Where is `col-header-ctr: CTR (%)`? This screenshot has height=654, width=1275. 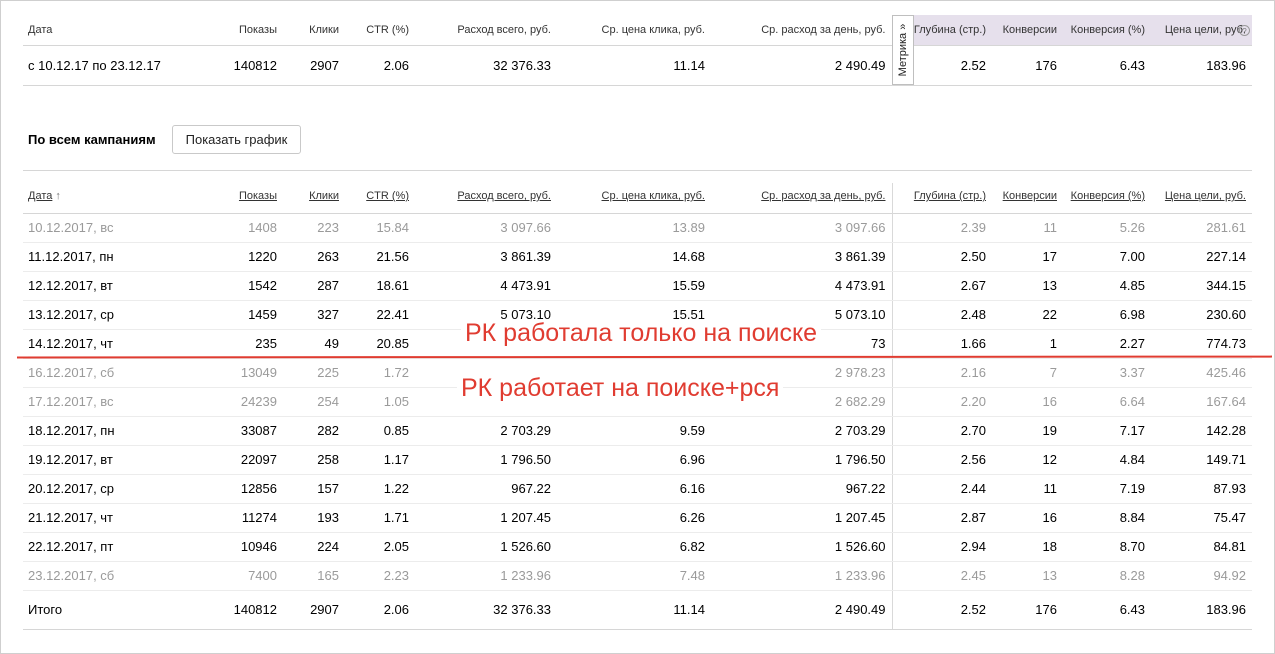 col-header-ctr: CTR (%) is located at coordinates (387, 29).